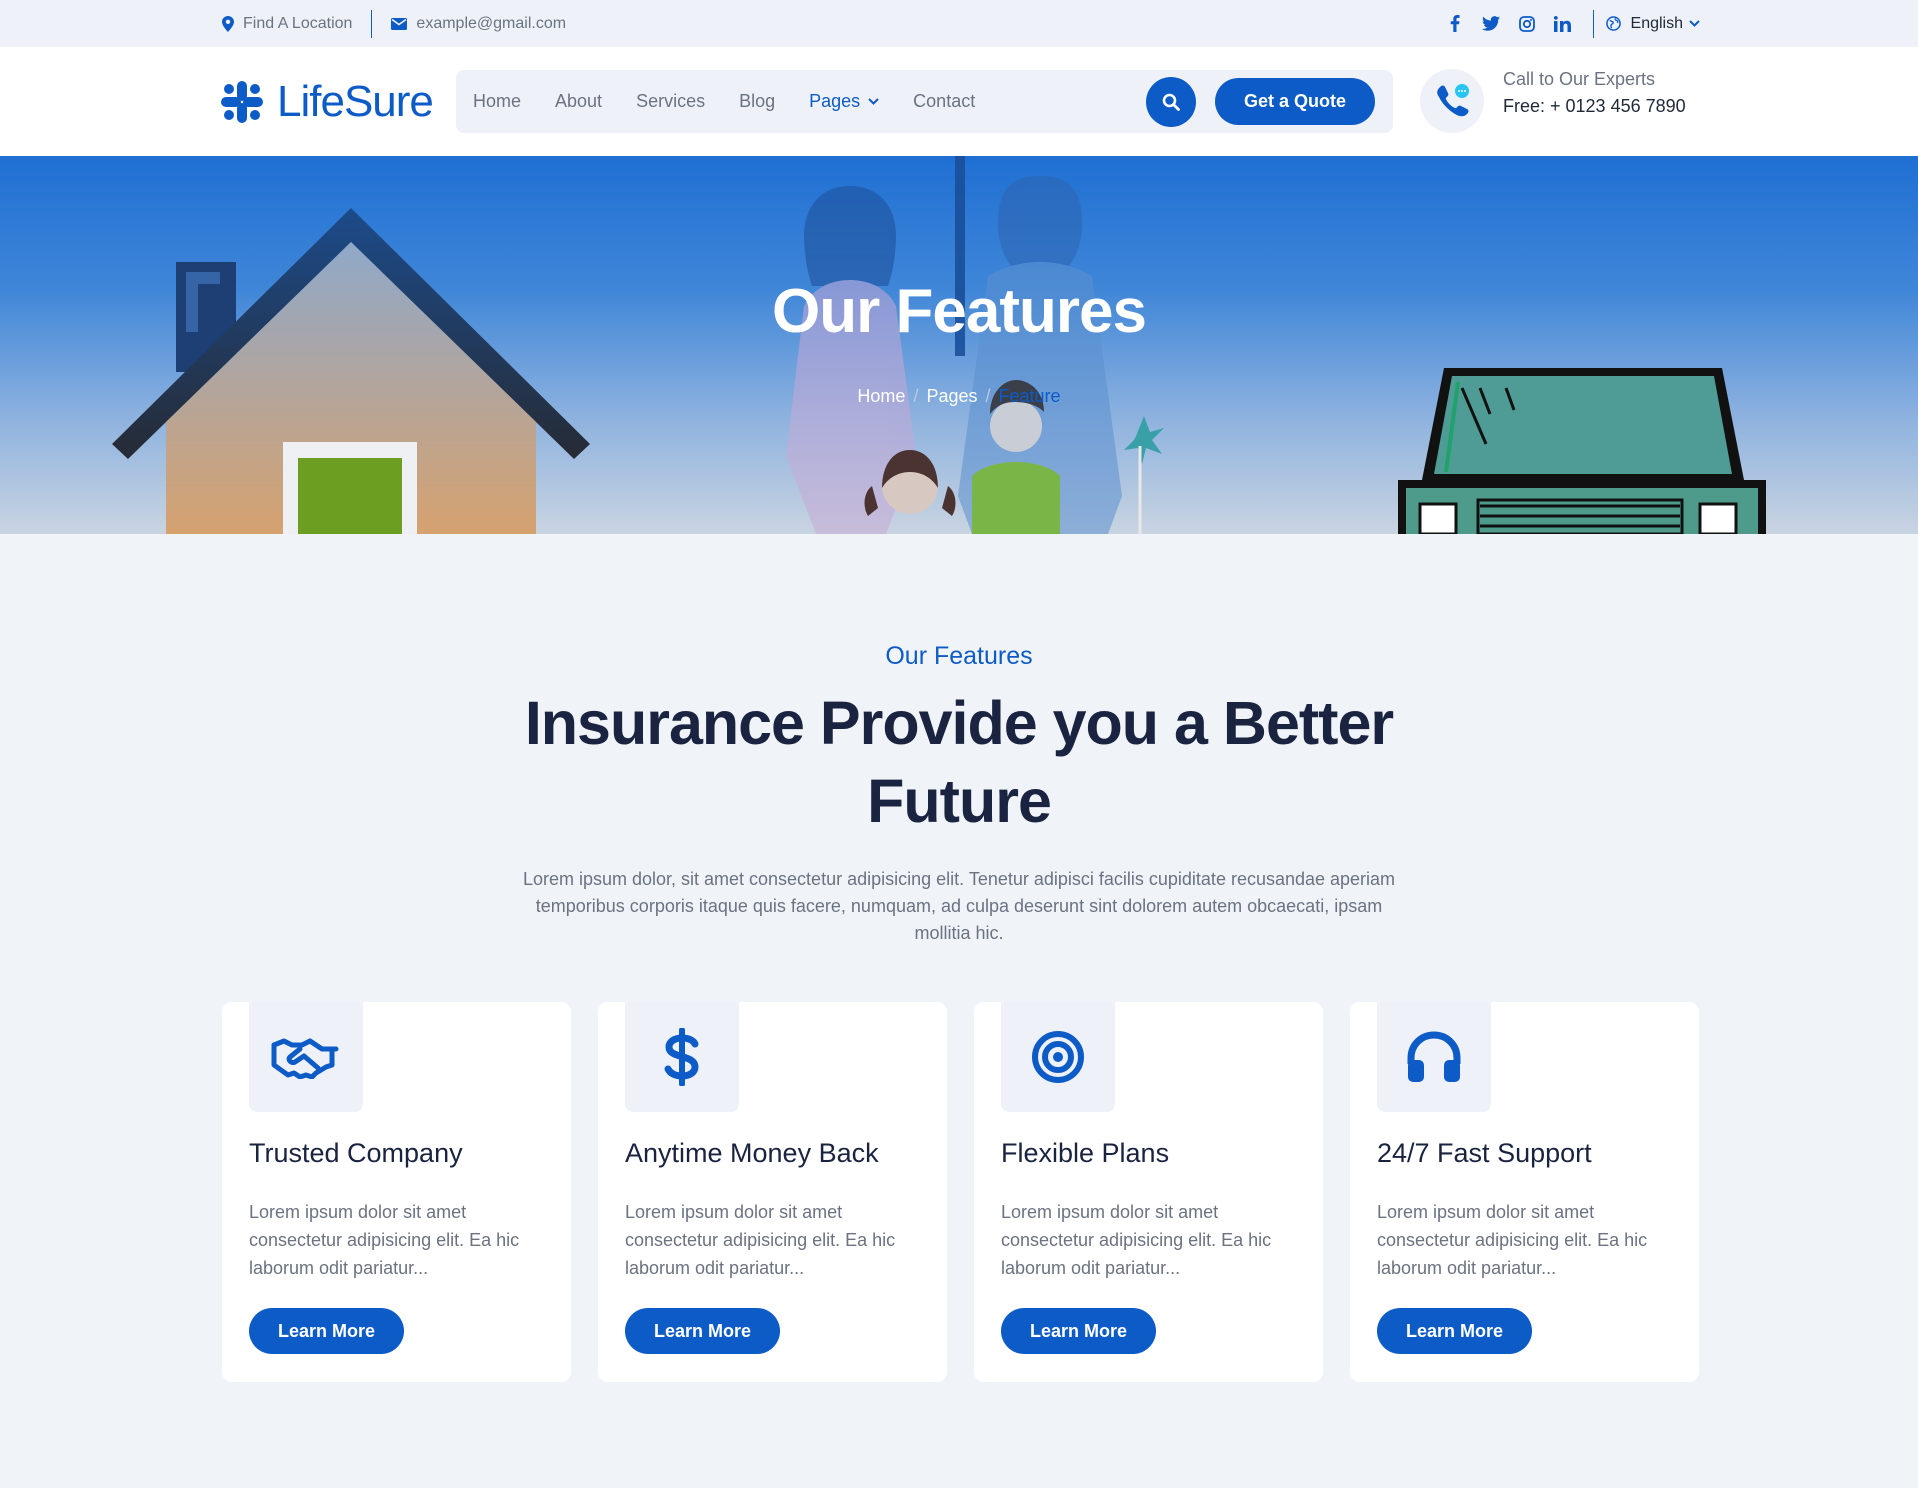 This screenshot has height=1488, width=1918. What do you see at coordinates (1527, 24) in the screenshot?
I see `instagram-icon` at bounding box center [1527, 24].